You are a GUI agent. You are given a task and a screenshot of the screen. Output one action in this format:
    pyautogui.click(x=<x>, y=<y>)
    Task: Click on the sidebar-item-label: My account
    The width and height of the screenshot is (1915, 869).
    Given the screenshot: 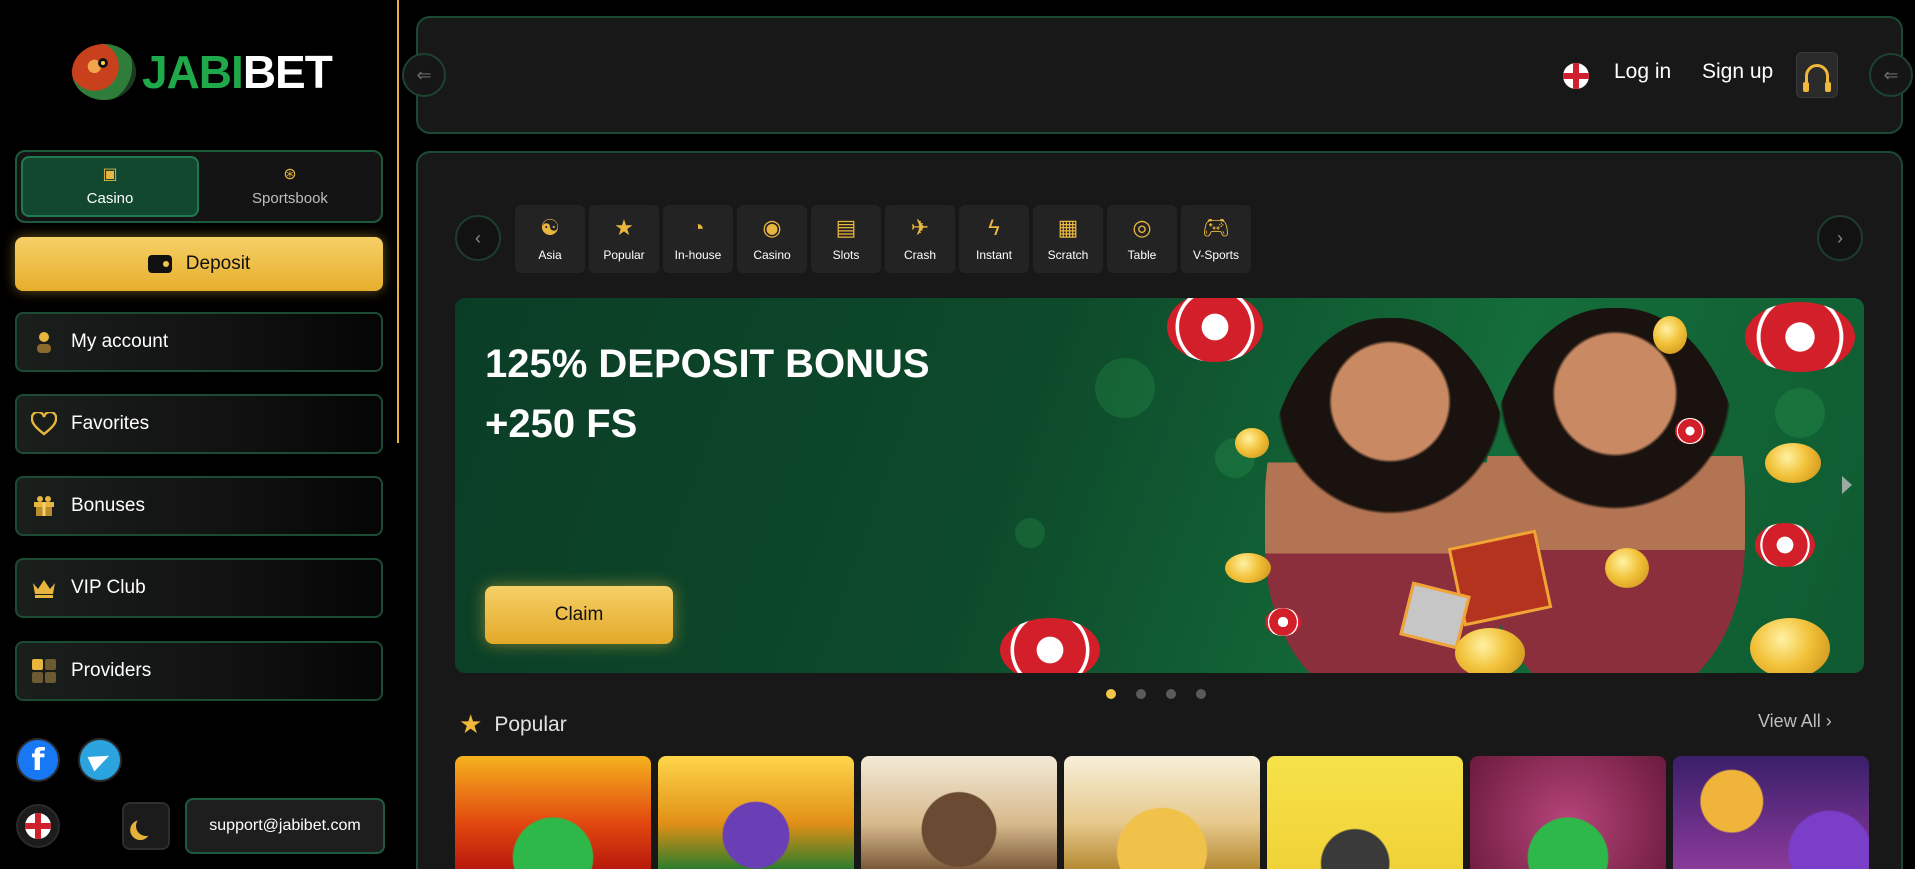 What is the action you would take?
    pyautogui.click(x=120, y=341)
    